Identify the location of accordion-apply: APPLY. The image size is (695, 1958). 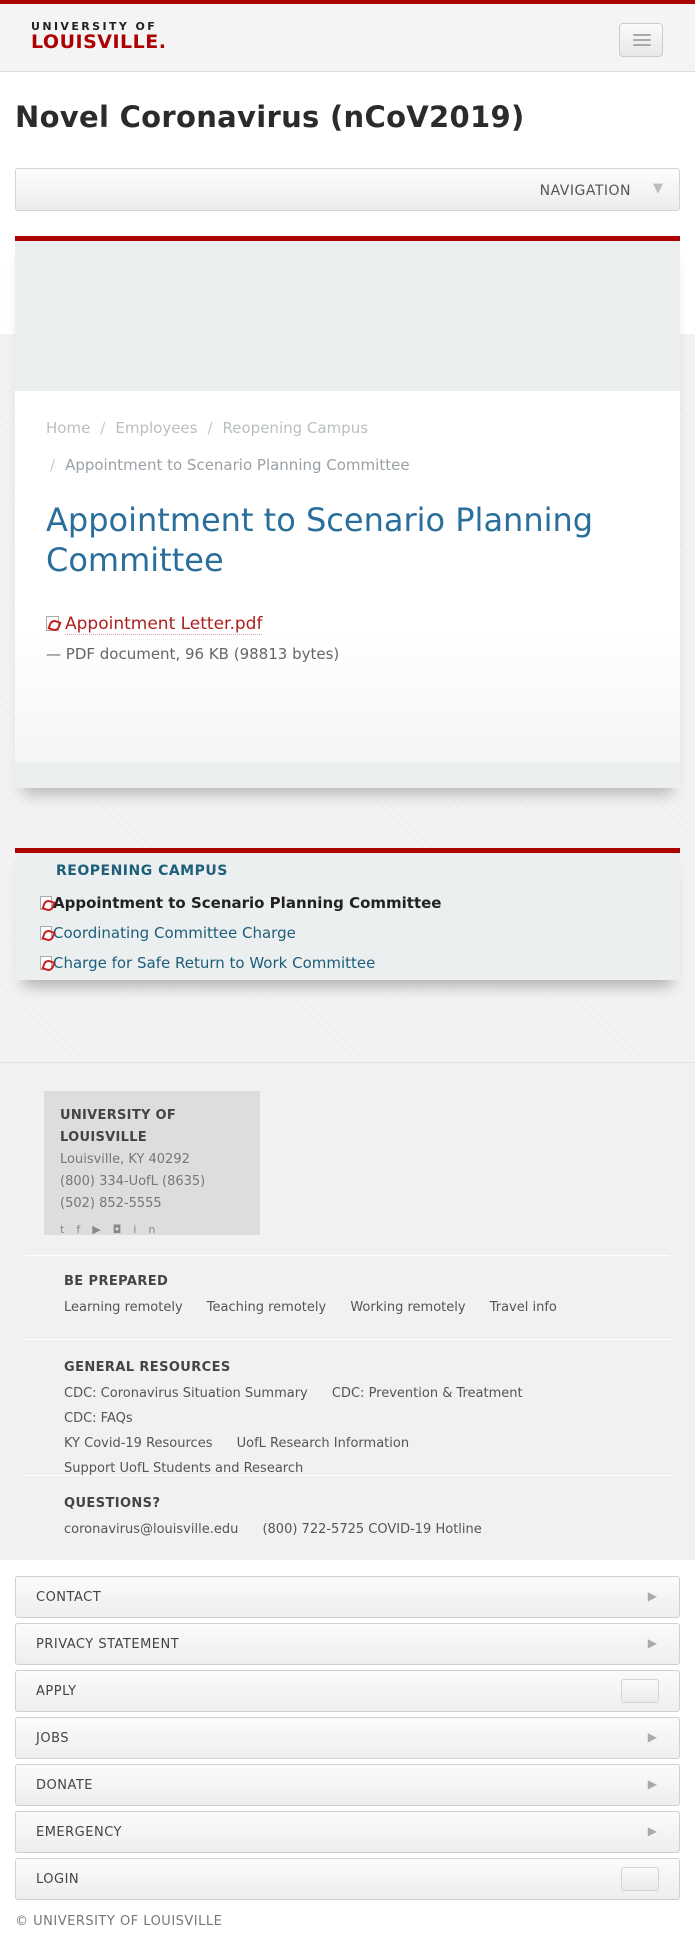
(347, 1691).